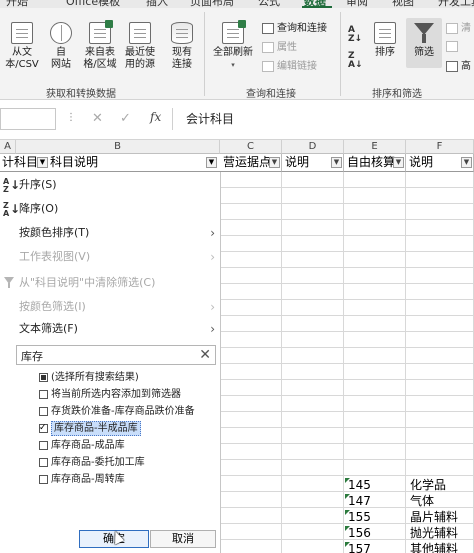 The image size is (474, 553). Describe the element at coordinates (110, 283) in the screenshot. I see `clear-filter-item: 从"科目说明"中清除筛选(C)` at that location.